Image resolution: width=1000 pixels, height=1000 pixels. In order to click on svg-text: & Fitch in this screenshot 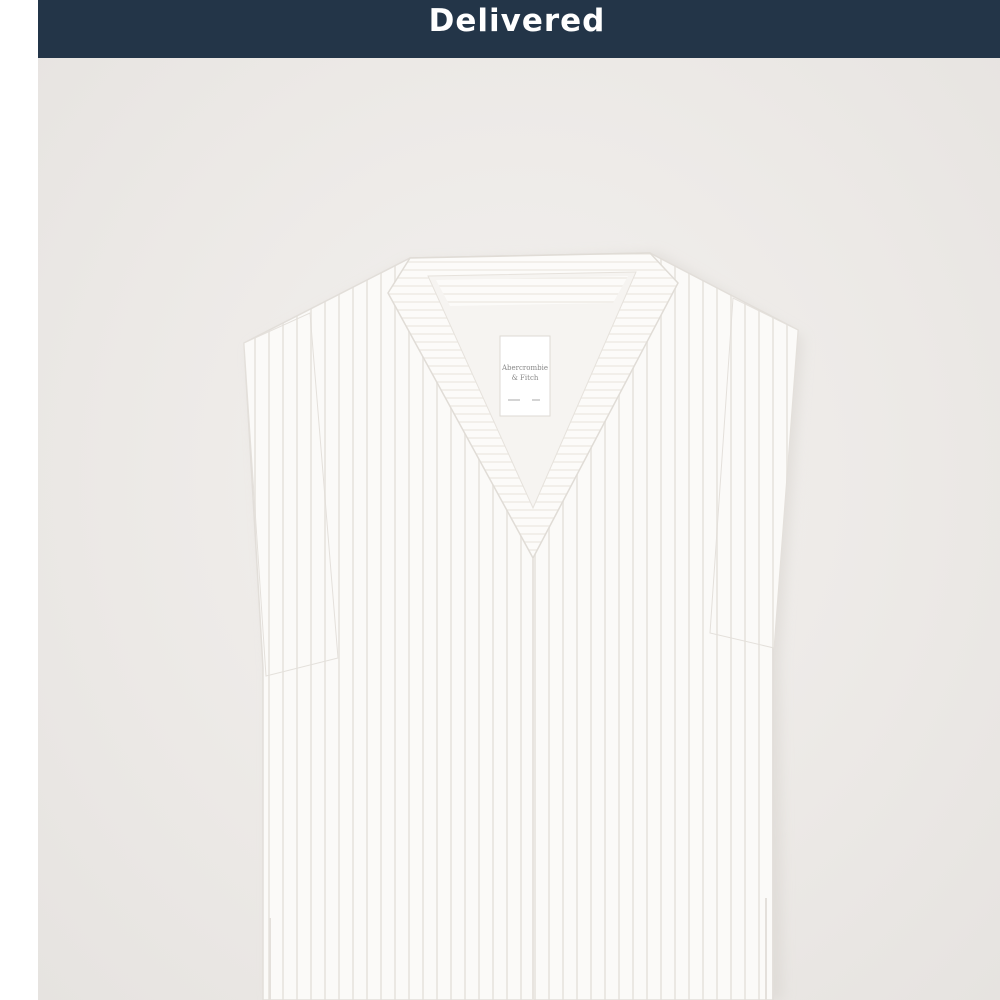, I will do `click(525, 378)`.